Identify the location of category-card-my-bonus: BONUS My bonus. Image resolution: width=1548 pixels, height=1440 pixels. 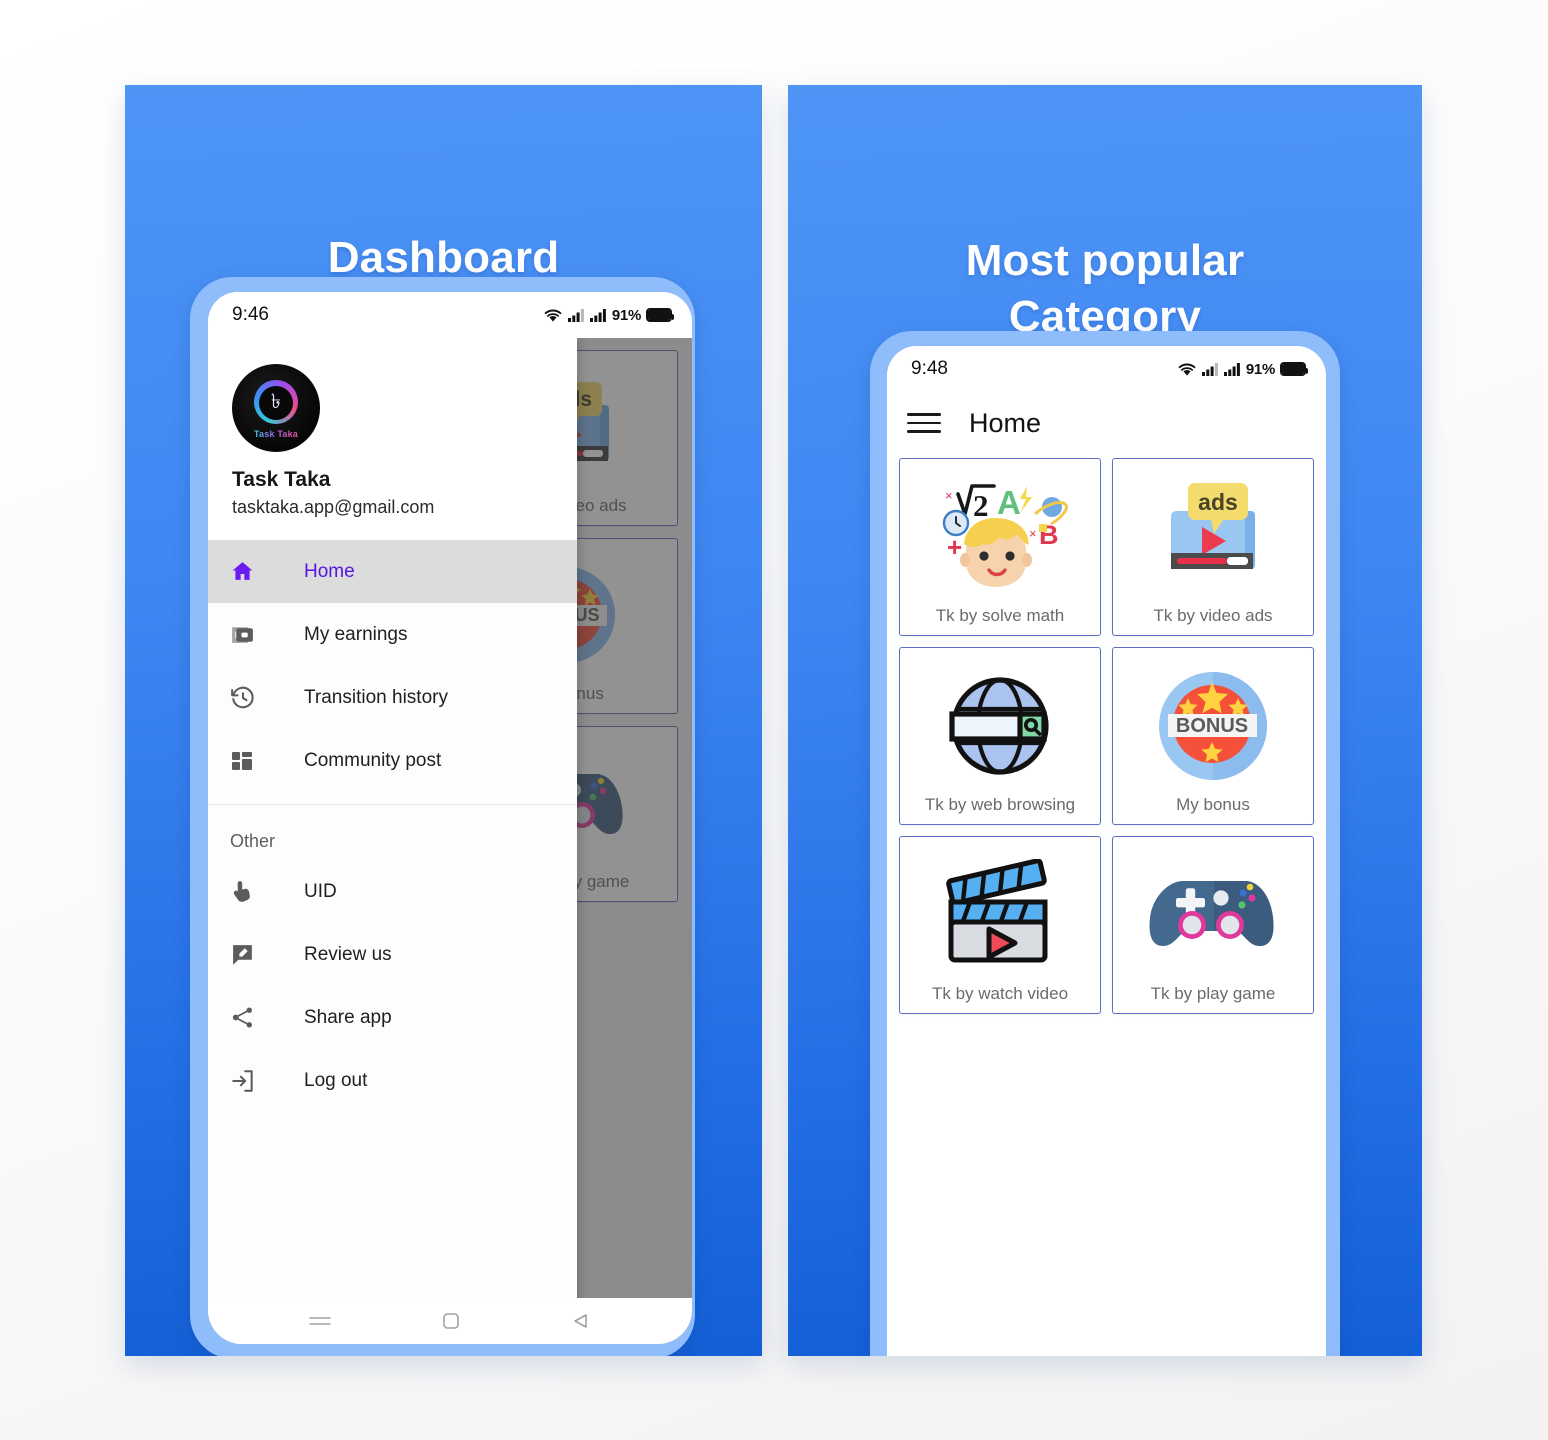
(1213, 736).